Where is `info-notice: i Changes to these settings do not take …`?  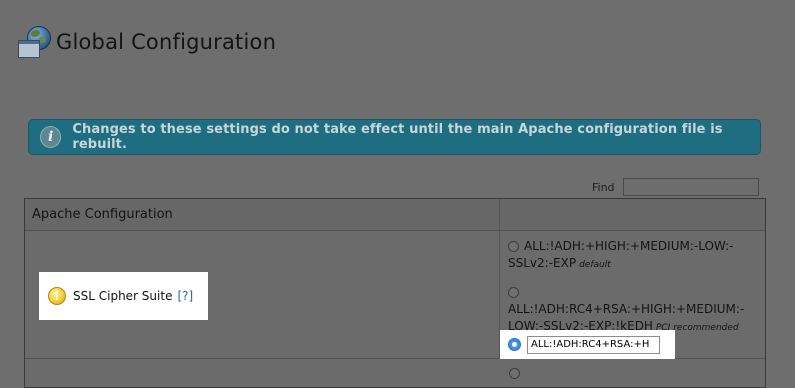
info-notice: i Changes to these settings do not take … is located at coordinates (394, 137).